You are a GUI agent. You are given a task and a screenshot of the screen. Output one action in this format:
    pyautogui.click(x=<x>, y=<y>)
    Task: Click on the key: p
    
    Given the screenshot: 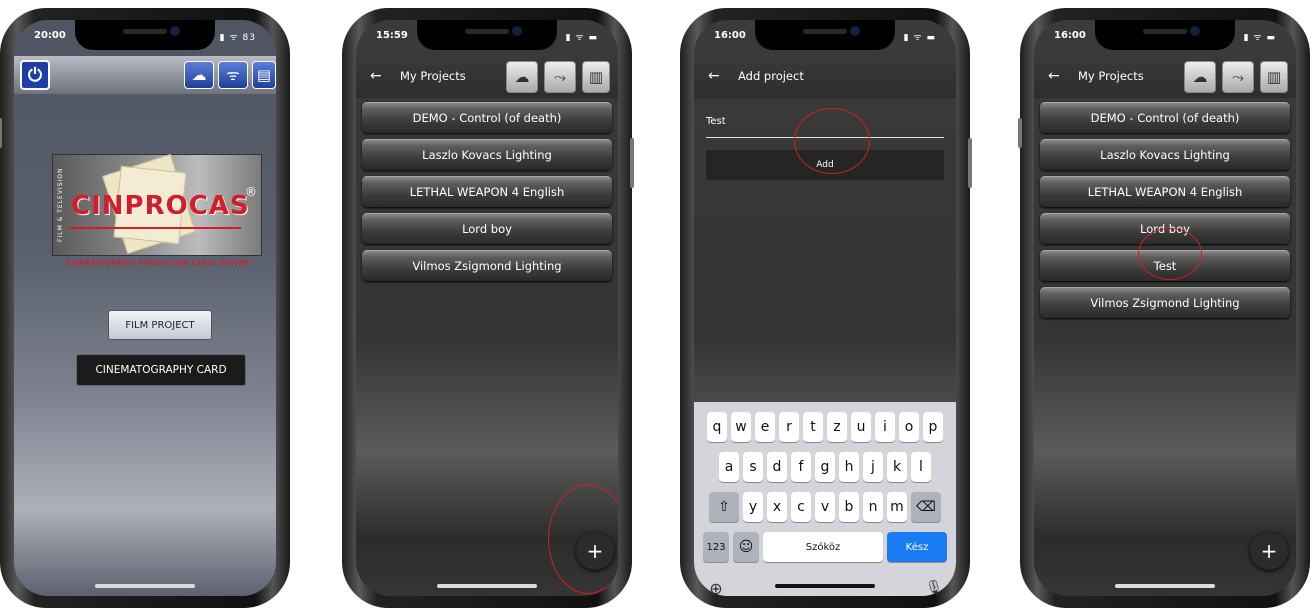 What is the action you would take?
    pyautogui.click(x=933, y=427)
    